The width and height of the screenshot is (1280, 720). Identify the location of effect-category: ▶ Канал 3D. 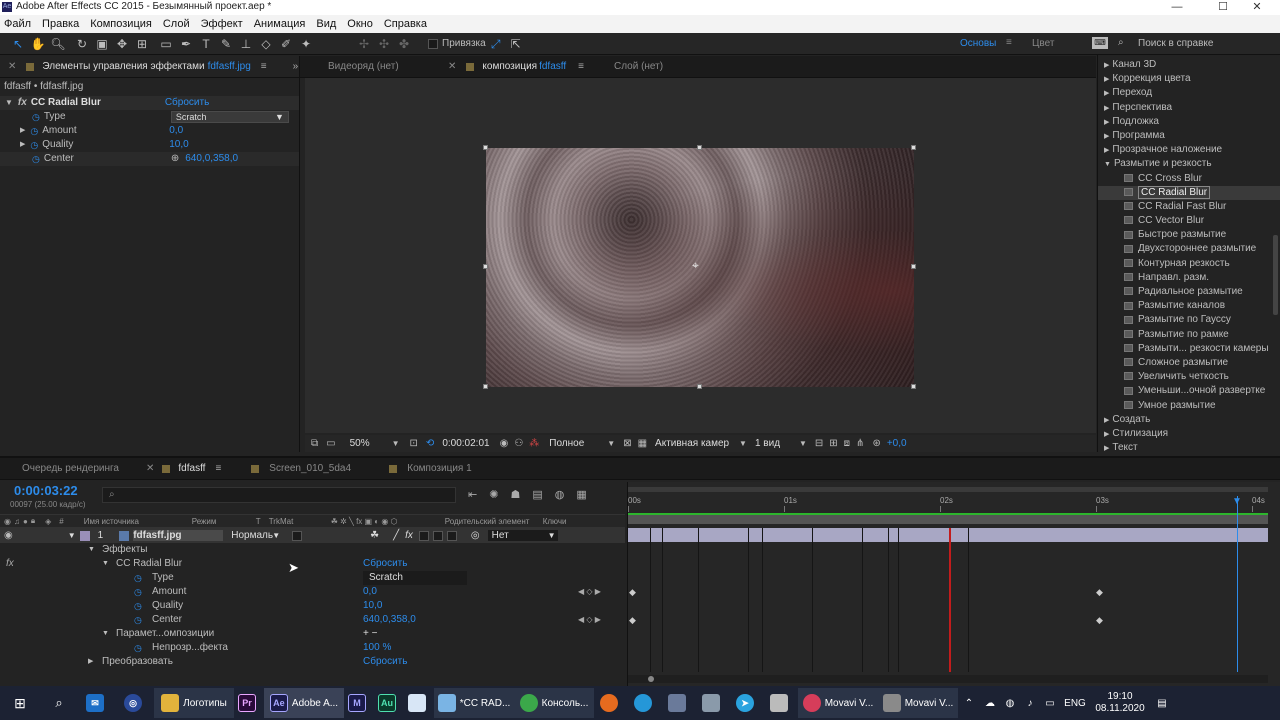
(1189, 65).